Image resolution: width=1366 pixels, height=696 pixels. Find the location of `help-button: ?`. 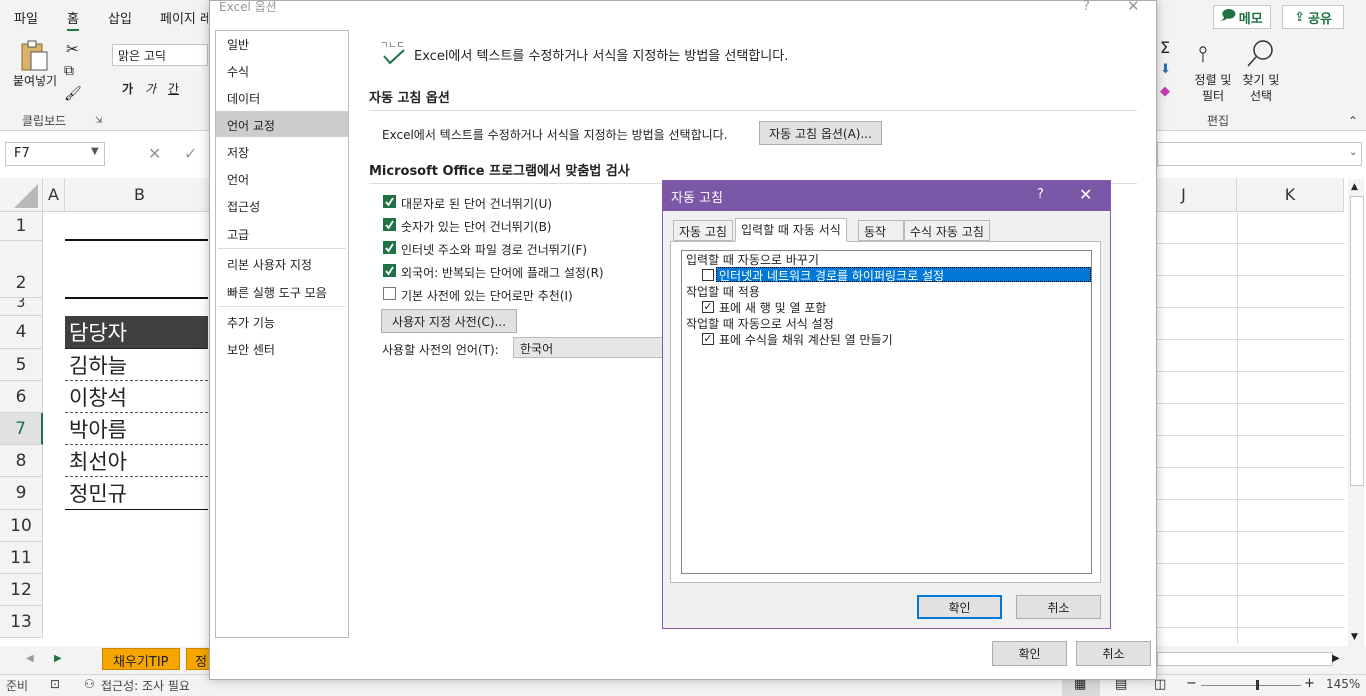

help-button: ? is located at coordinates (1086, 7).